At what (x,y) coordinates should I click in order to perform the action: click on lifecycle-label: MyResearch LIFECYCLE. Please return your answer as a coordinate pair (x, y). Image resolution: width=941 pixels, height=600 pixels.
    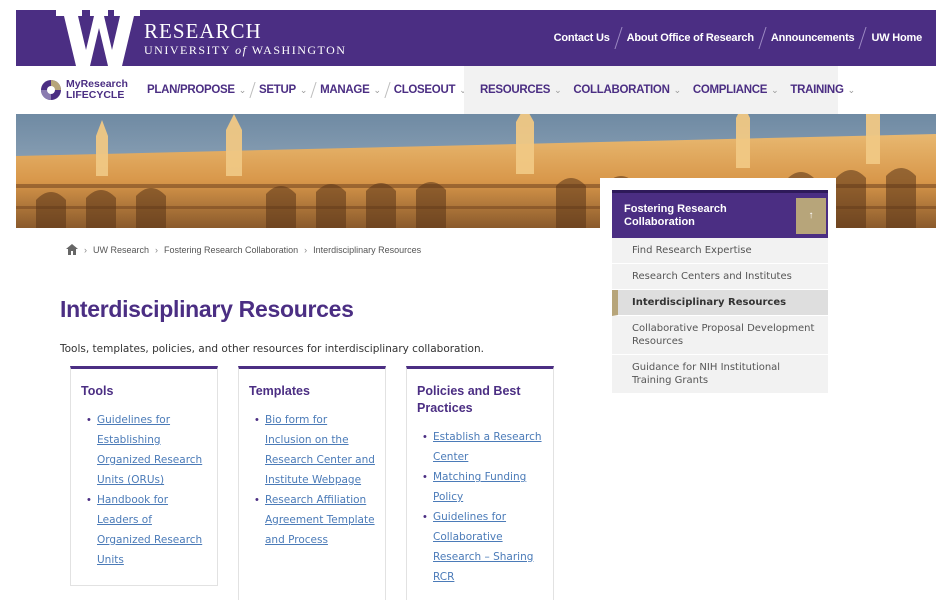
    Looking at the image, I should click on (97, 89).